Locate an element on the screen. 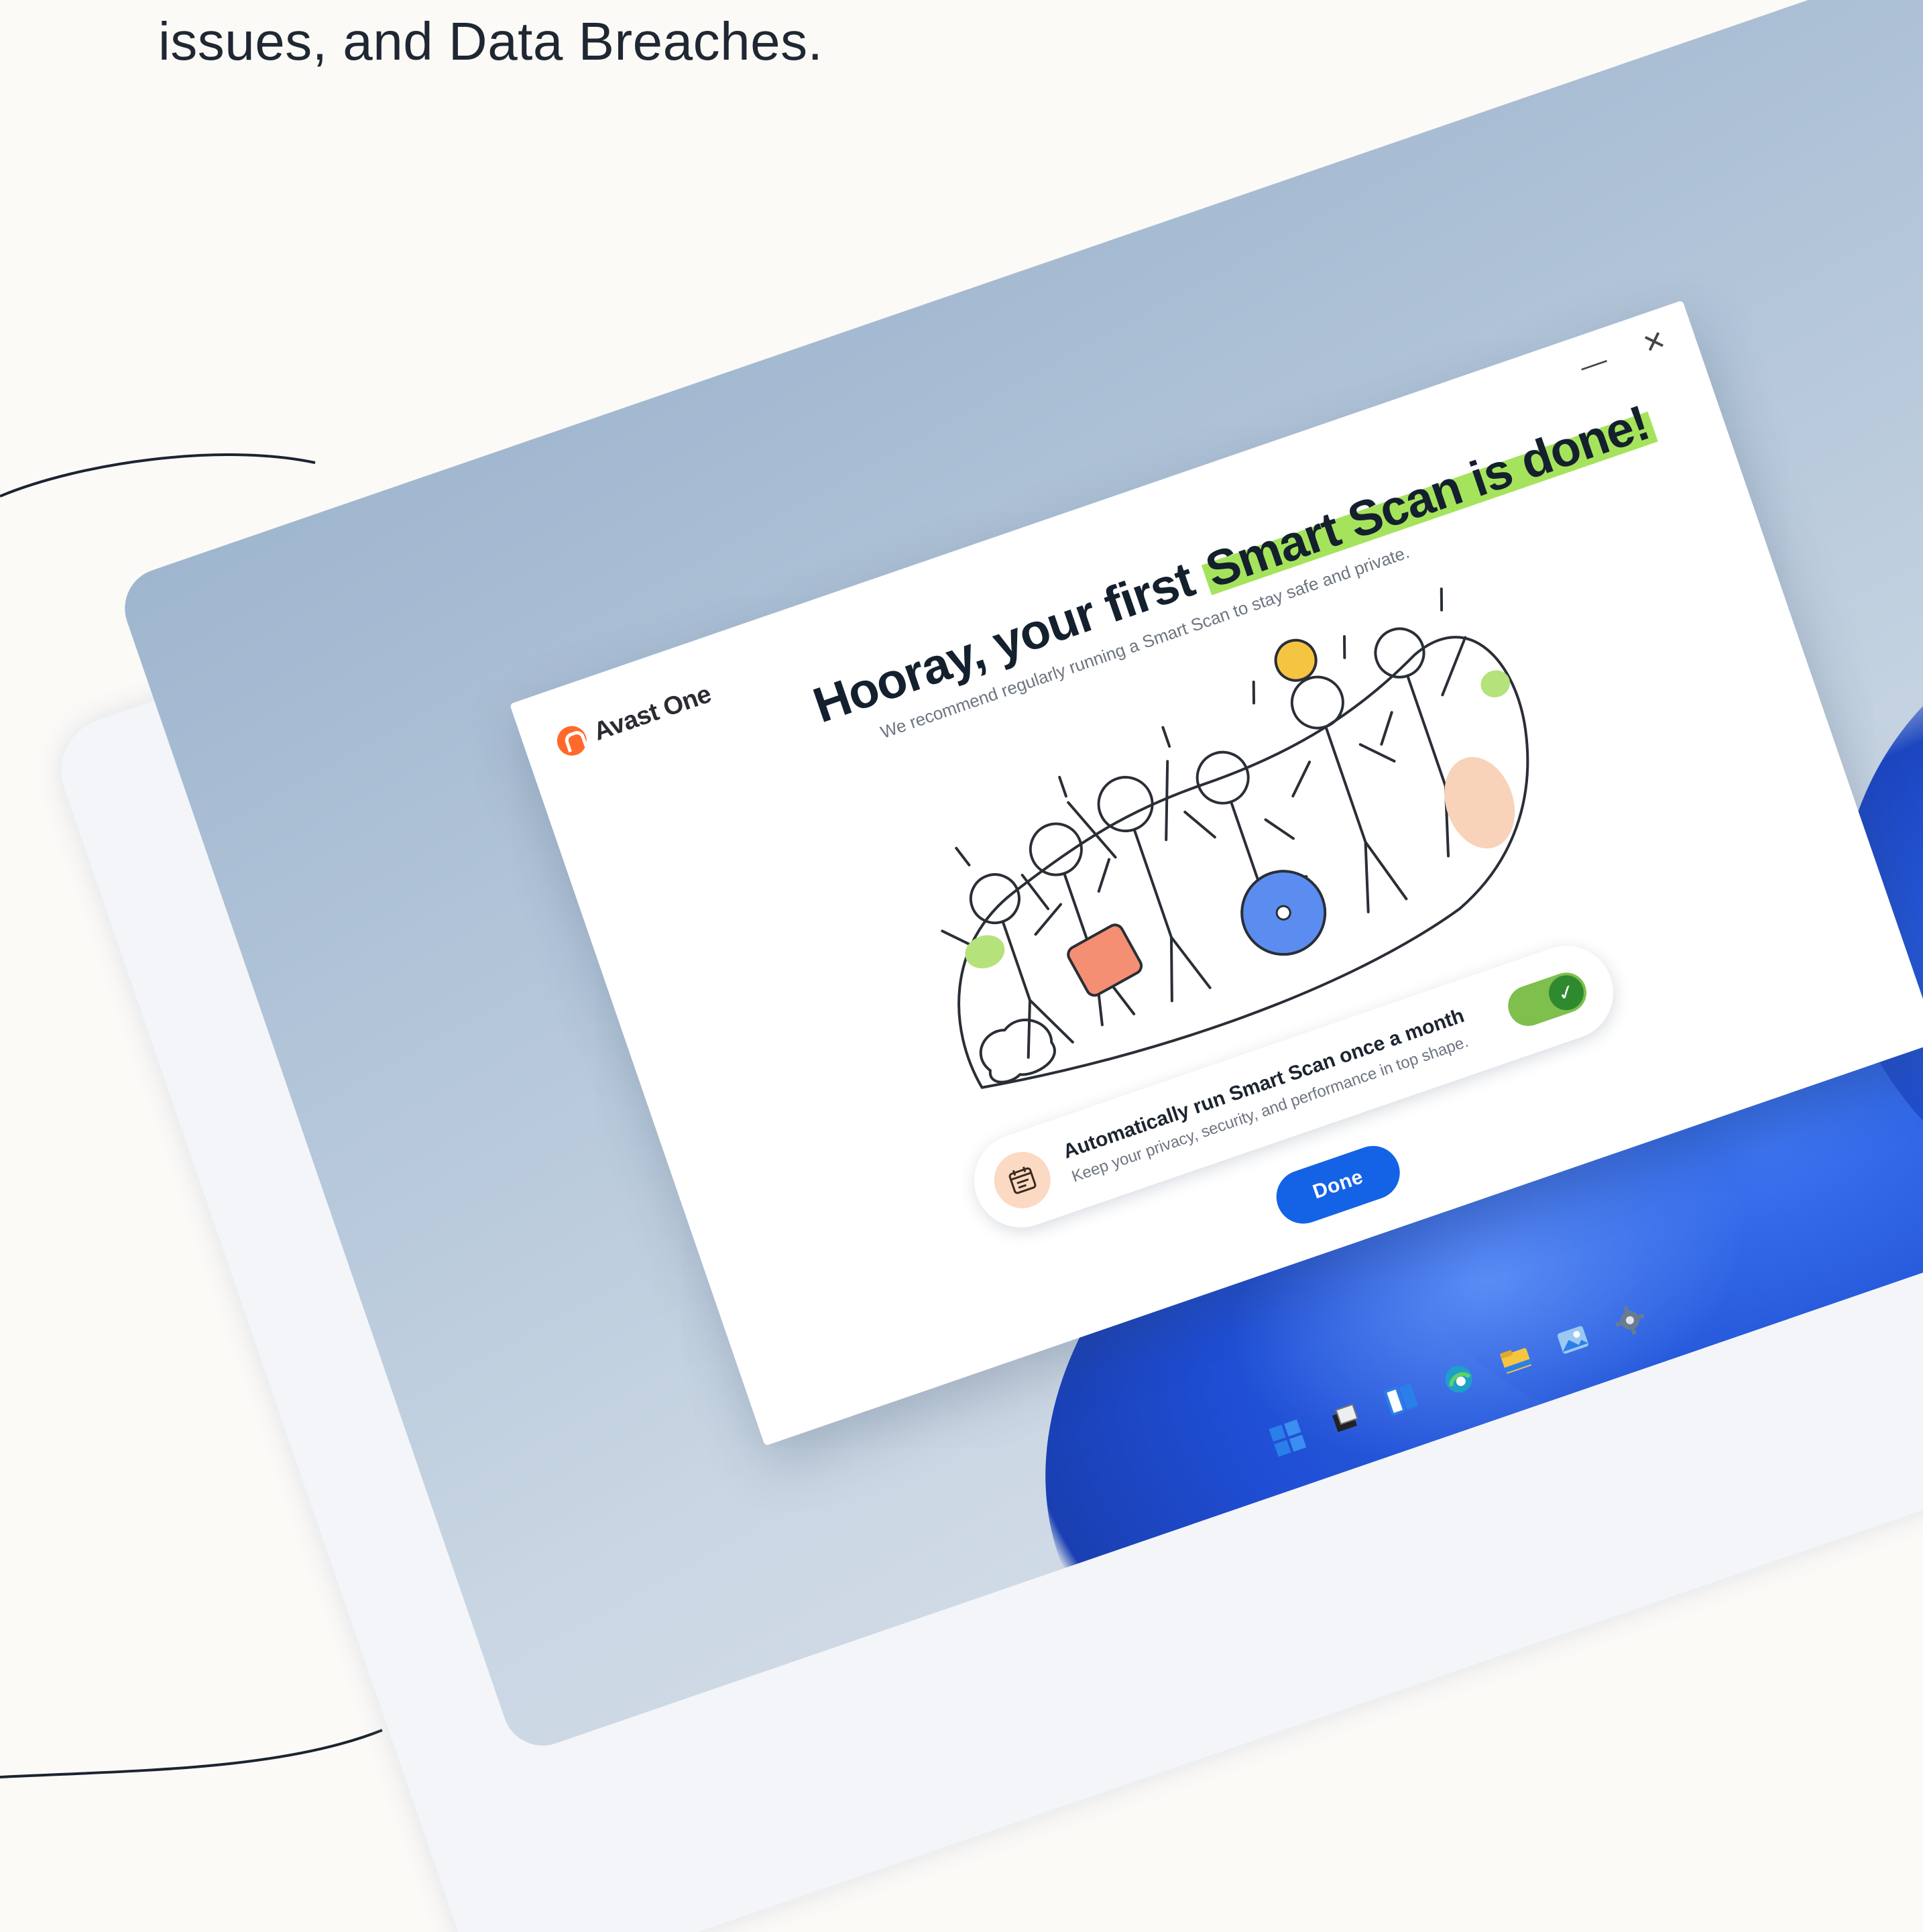  done-button: Done is located at coordinates (1338, 1185).